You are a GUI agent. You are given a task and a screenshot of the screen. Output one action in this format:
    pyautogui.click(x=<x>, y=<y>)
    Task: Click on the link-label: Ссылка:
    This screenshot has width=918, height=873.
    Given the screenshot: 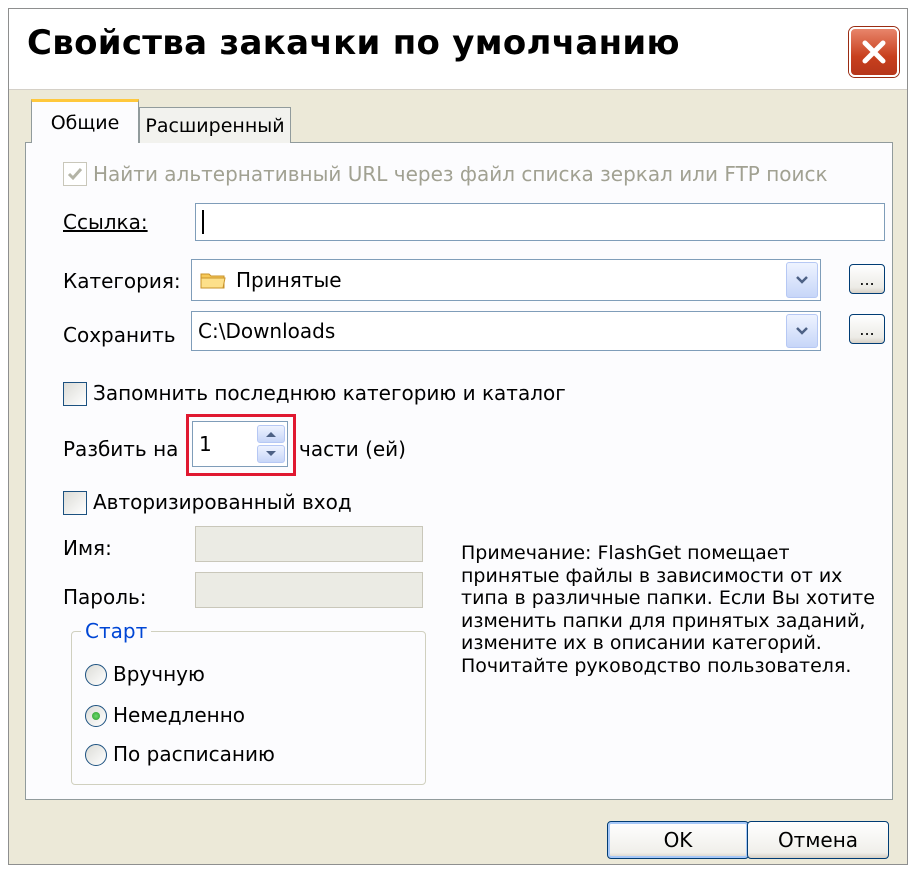 What is the action you would take?
    pyautogui.click(x=105, y=222)
    